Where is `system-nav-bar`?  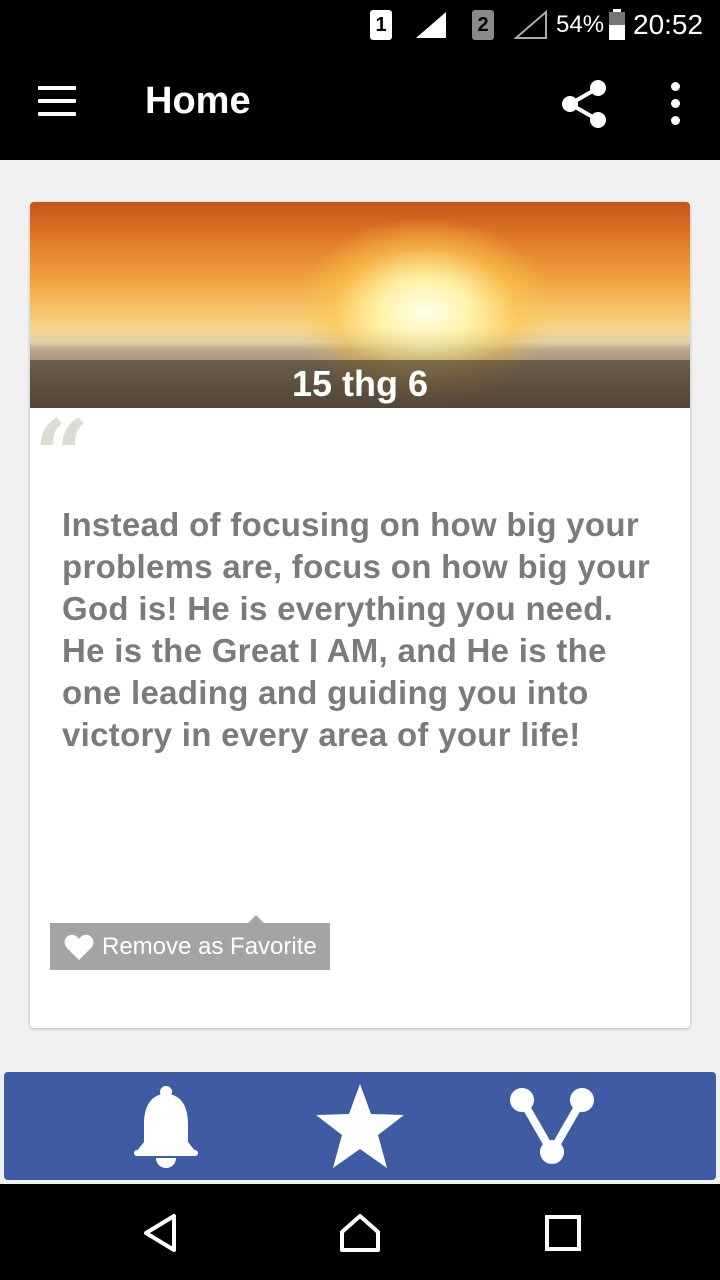
system-nav-bar is located at coordinates (360, 1232).